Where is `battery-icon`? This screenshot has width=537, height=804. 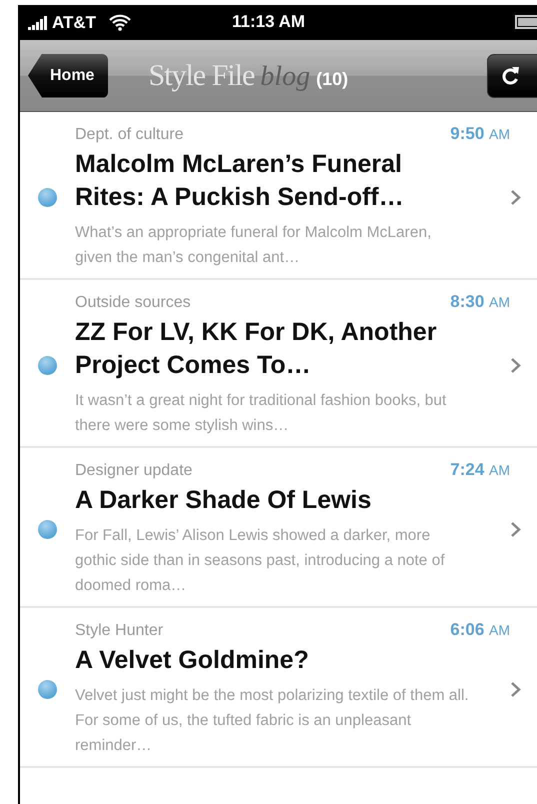
battery-icon is located at coordinates (526, 22).